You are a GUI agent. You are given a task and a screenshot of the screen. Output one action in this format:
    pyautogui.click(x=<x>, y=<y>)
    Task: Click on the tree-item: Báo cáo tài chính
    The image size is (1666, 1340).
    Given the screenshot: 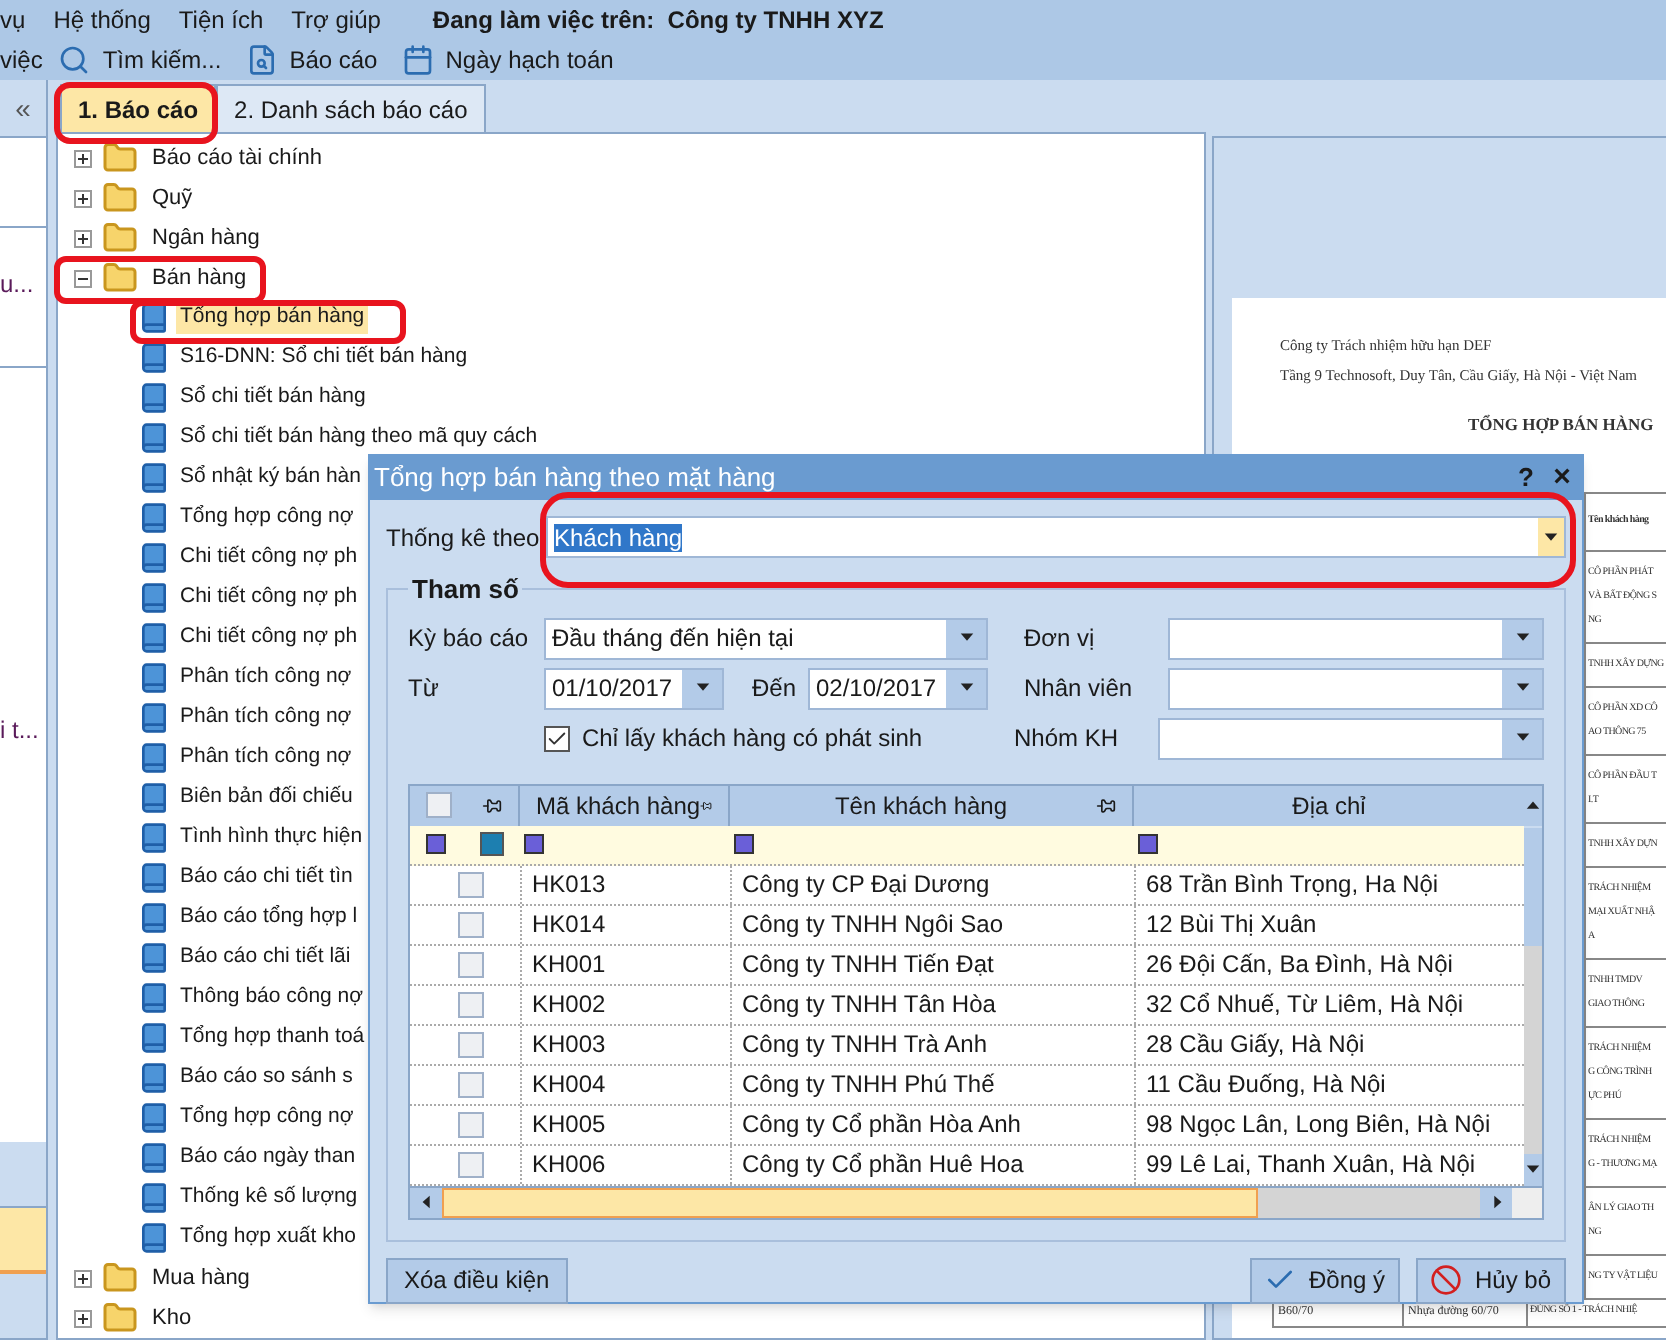 What is the action you would take?
    pyautogui.click(x=237, y=158)
    